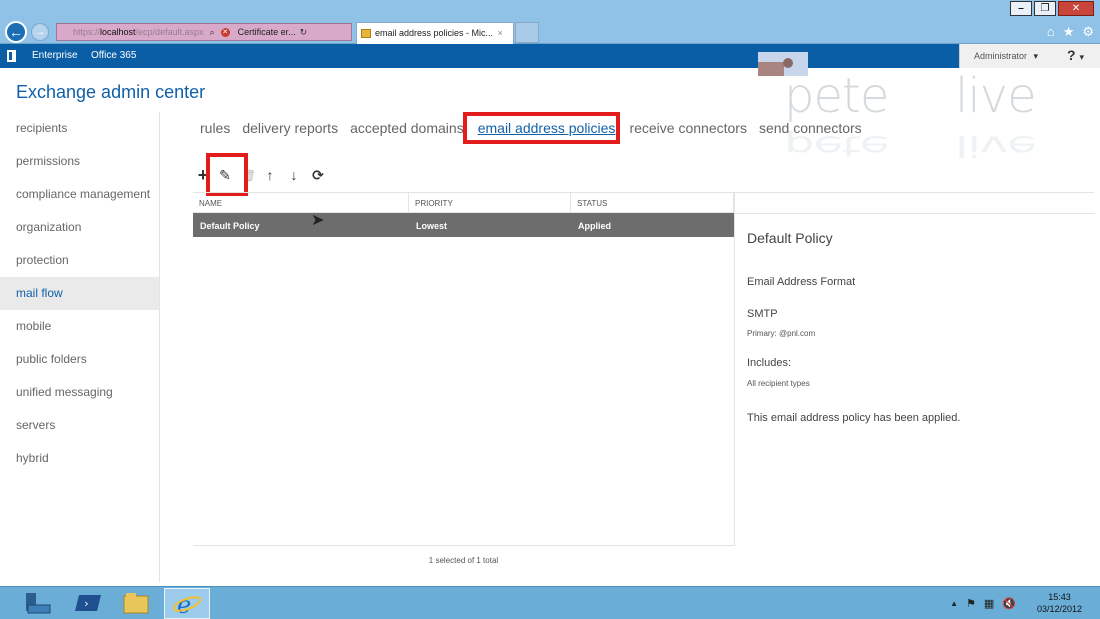 The width and height of the screenshot is (1100, 619). Describe the element at coordinates (11, 56) in the screenshot. I see `office-logo-icon` at that location.